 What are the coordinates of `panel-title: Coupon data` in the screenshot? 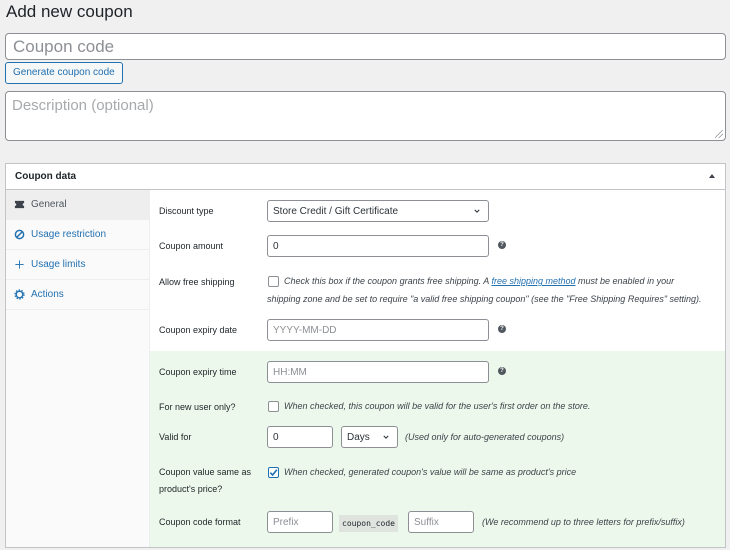 It's located at (46, 176).